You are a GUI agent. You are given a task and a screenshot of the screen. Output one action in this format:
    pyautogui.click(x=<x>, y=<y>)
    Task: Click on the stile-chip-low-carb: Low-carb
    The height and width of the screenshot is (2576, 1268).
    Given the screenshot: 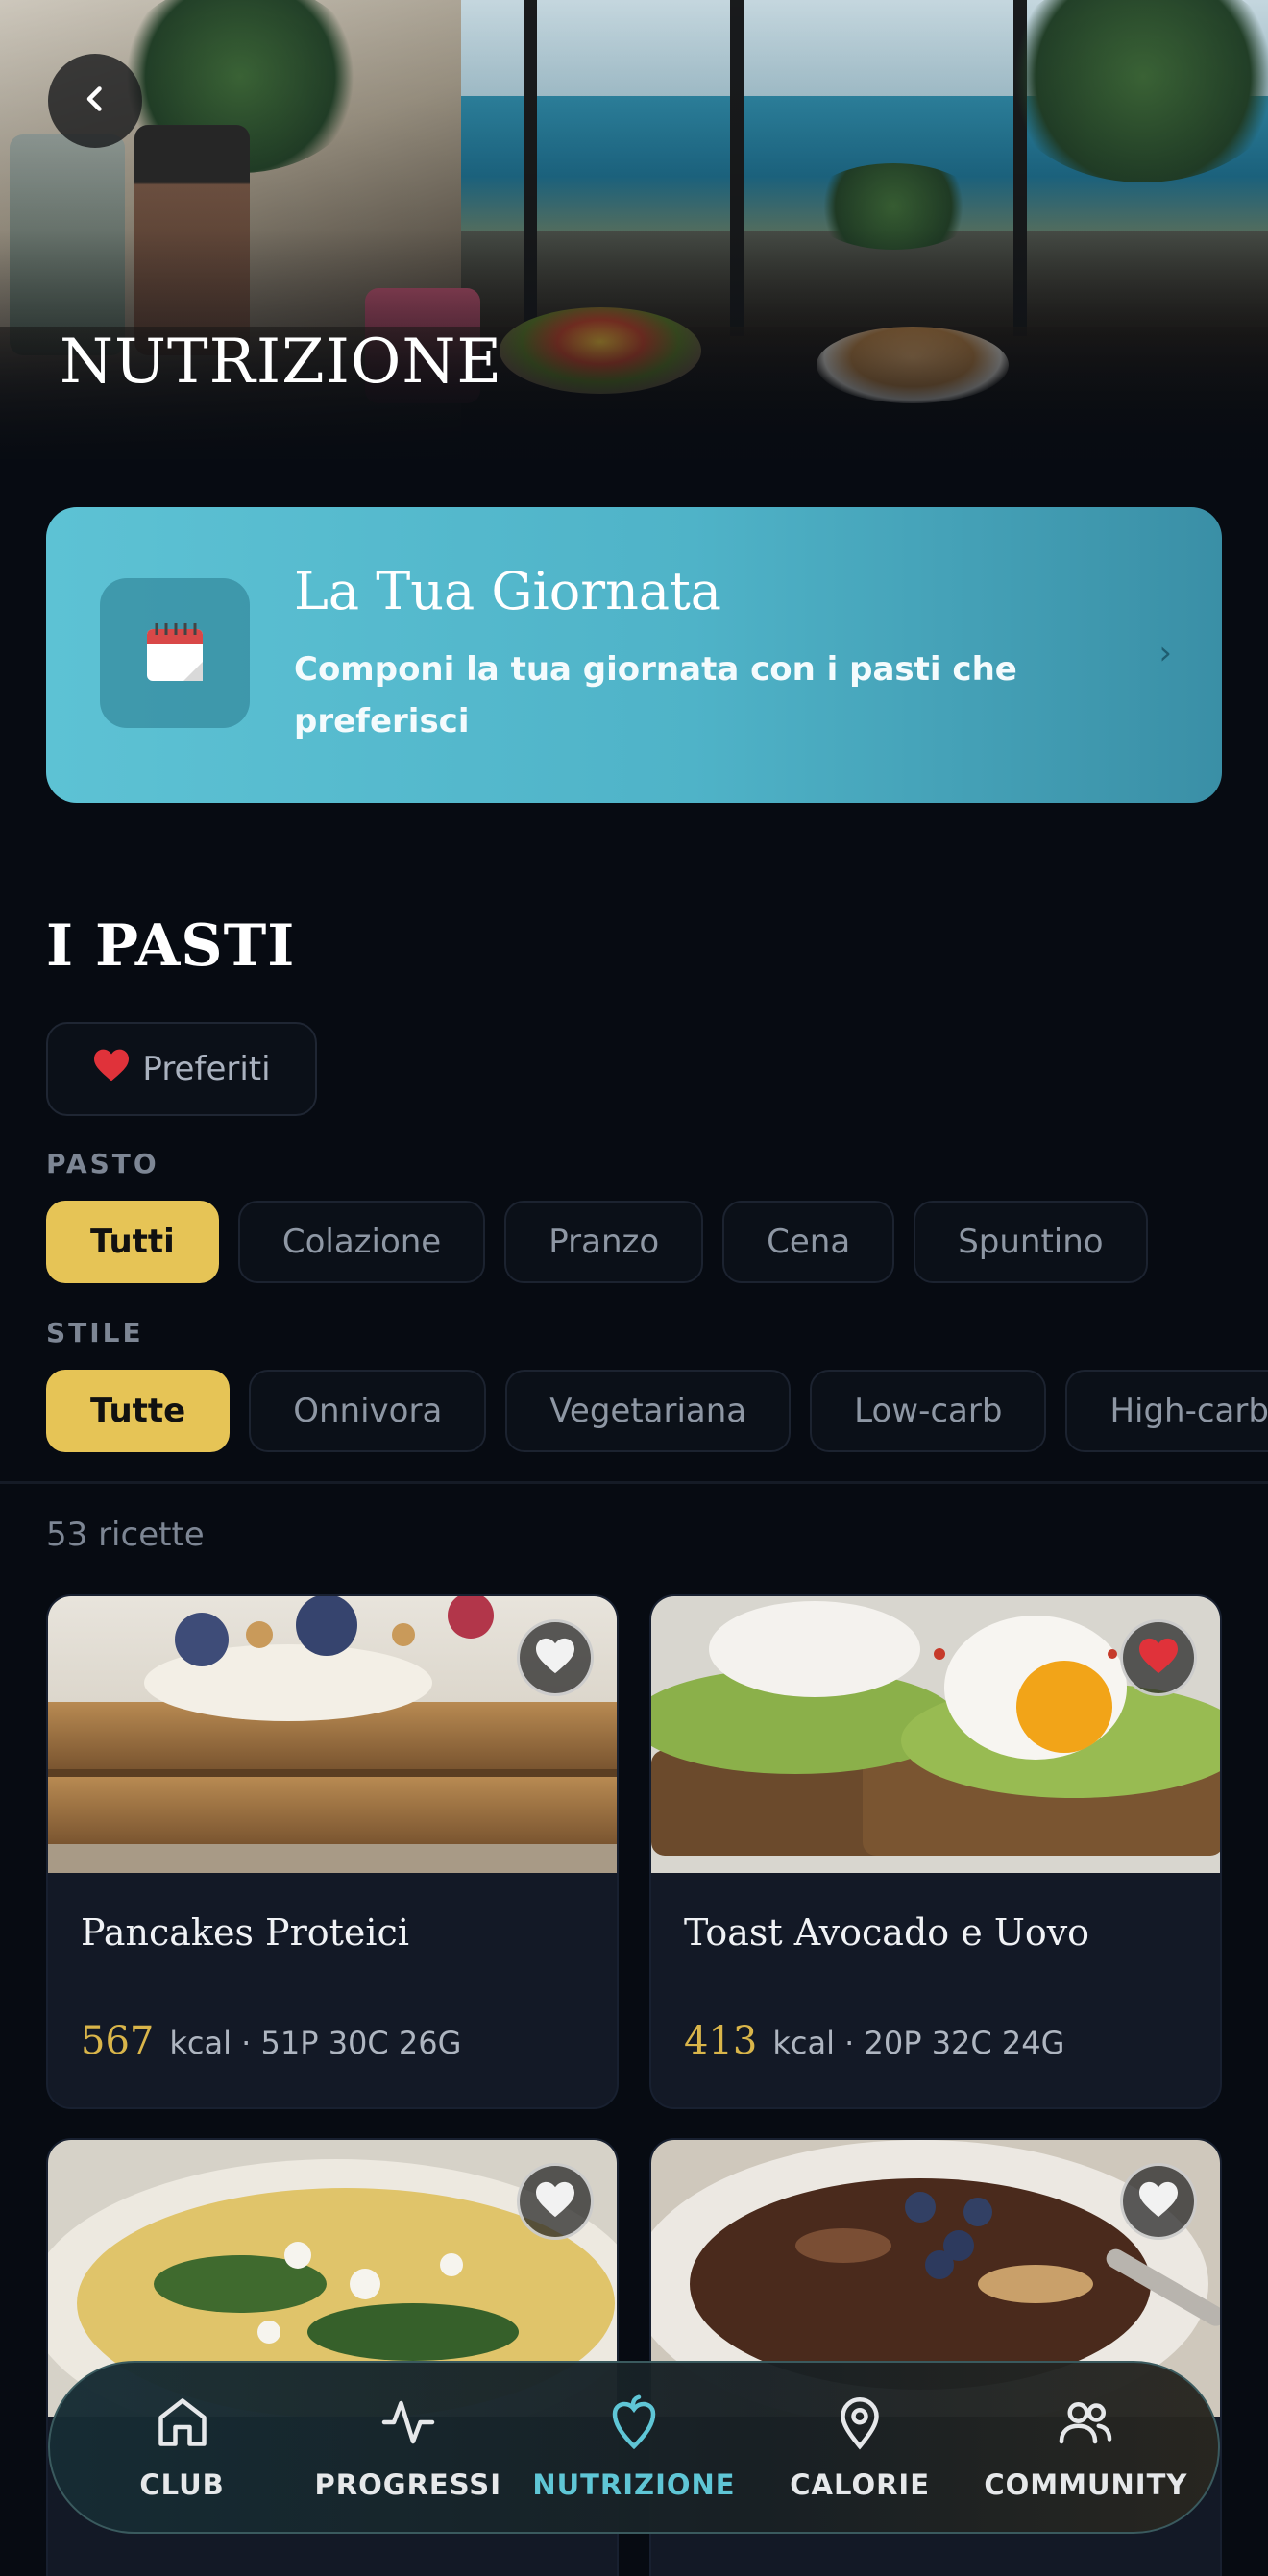 What is the action you would take?
    pyautogui.click(x=928, y=1411)
    